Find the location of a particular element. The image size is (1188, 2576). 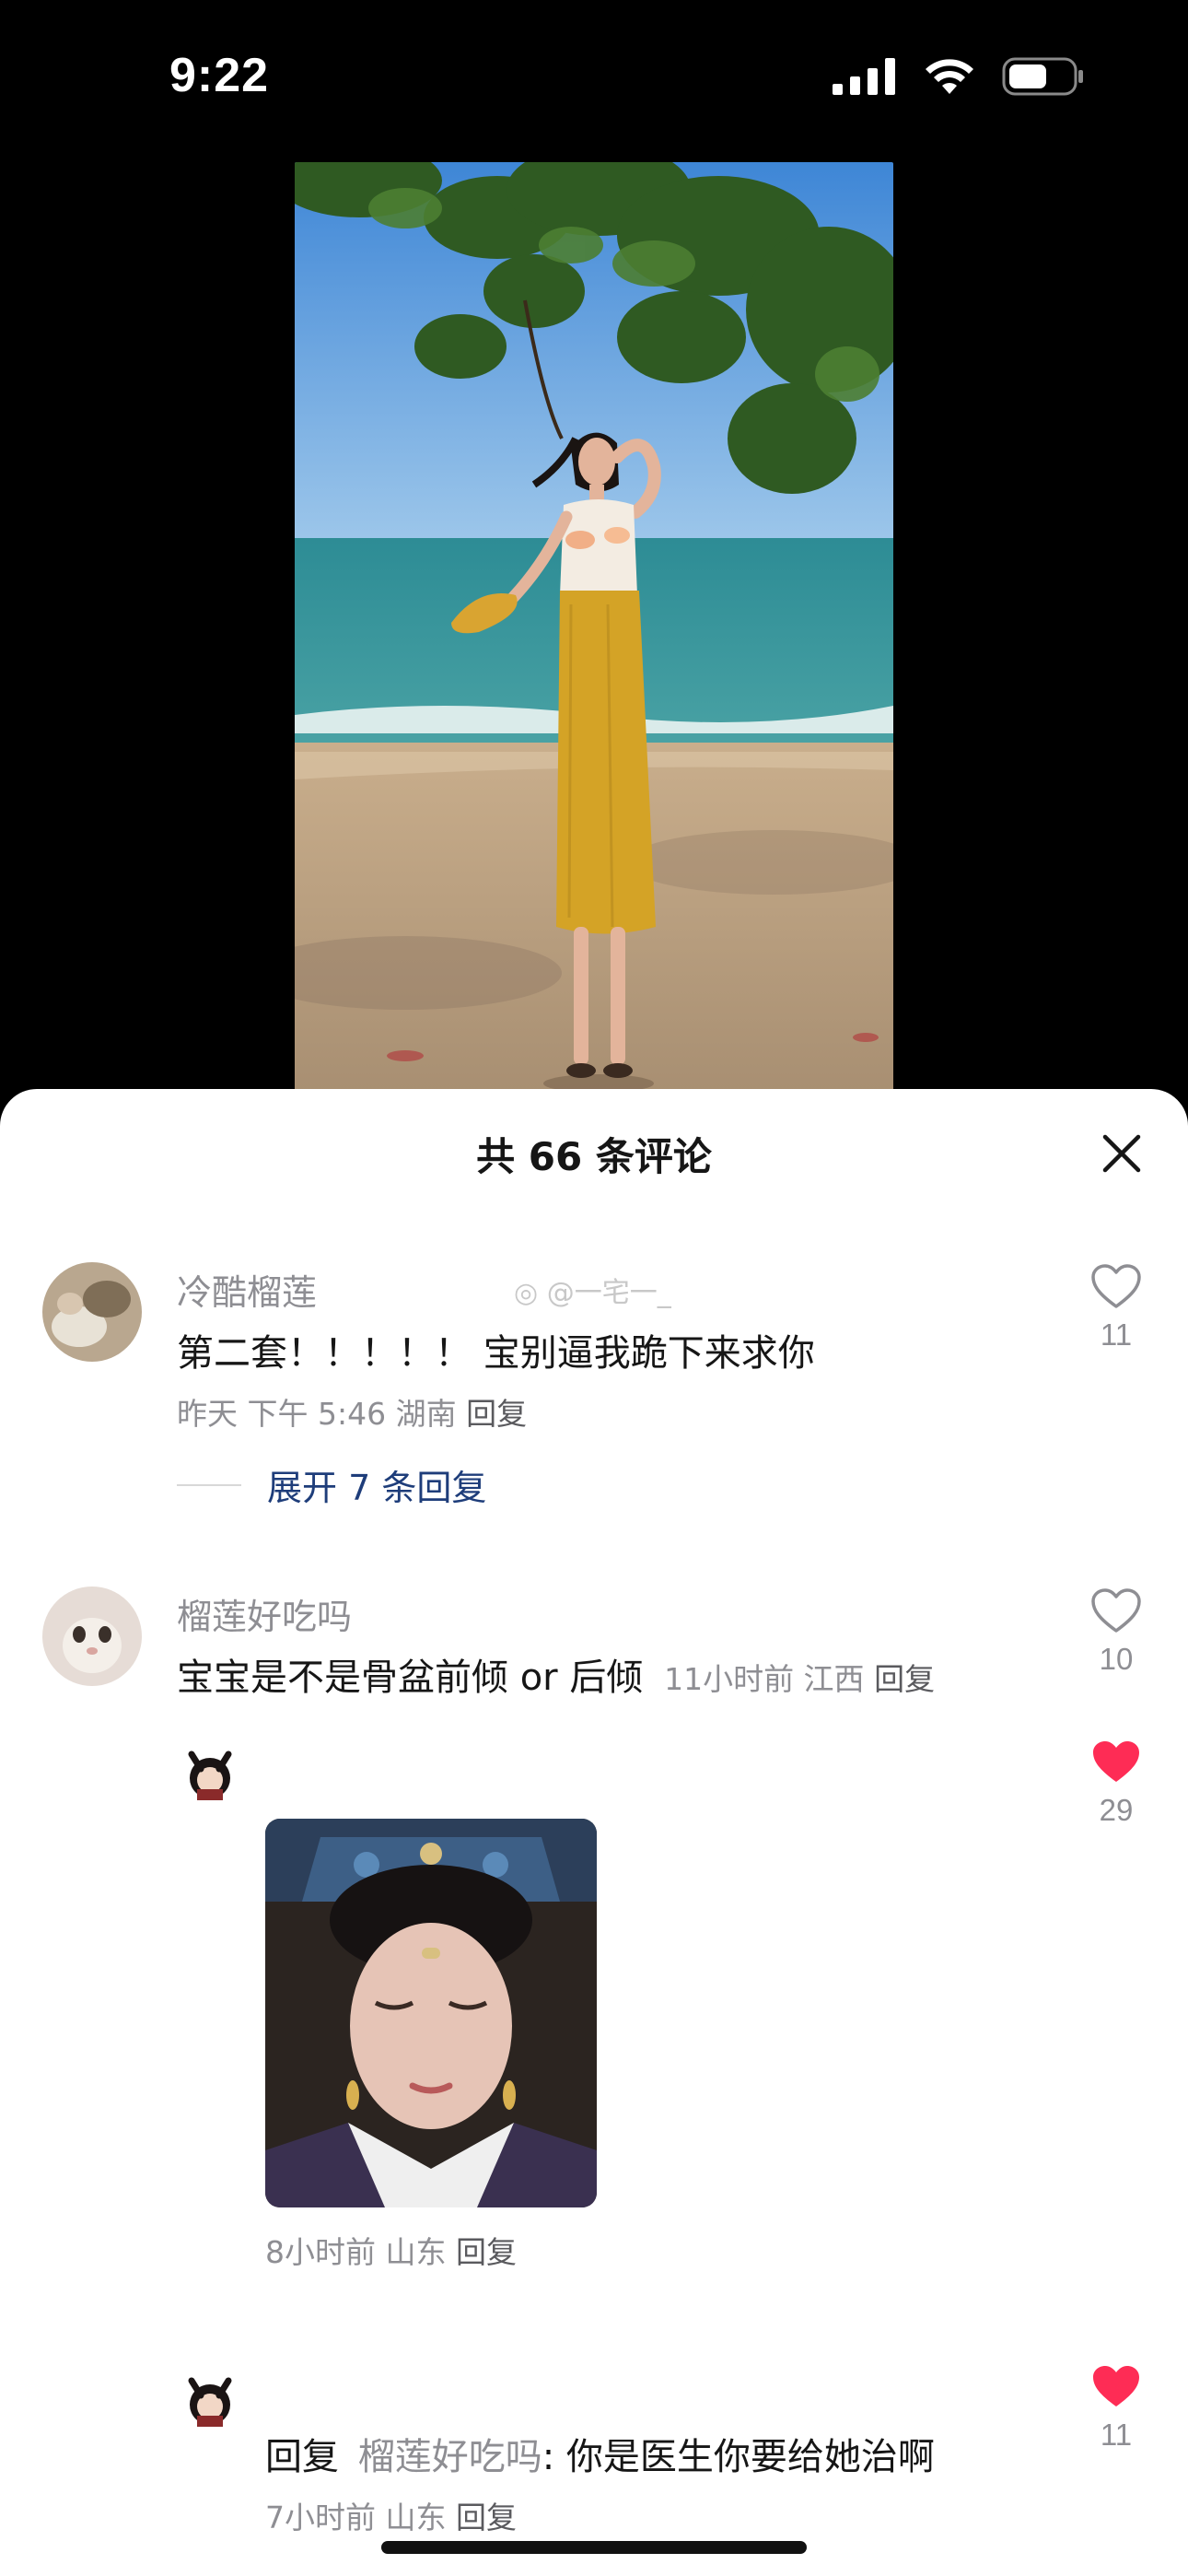

reply-text: 回复 榴莲好吃吗: 你是医生你要给她治啊 is located at coordinates (600, 2453).